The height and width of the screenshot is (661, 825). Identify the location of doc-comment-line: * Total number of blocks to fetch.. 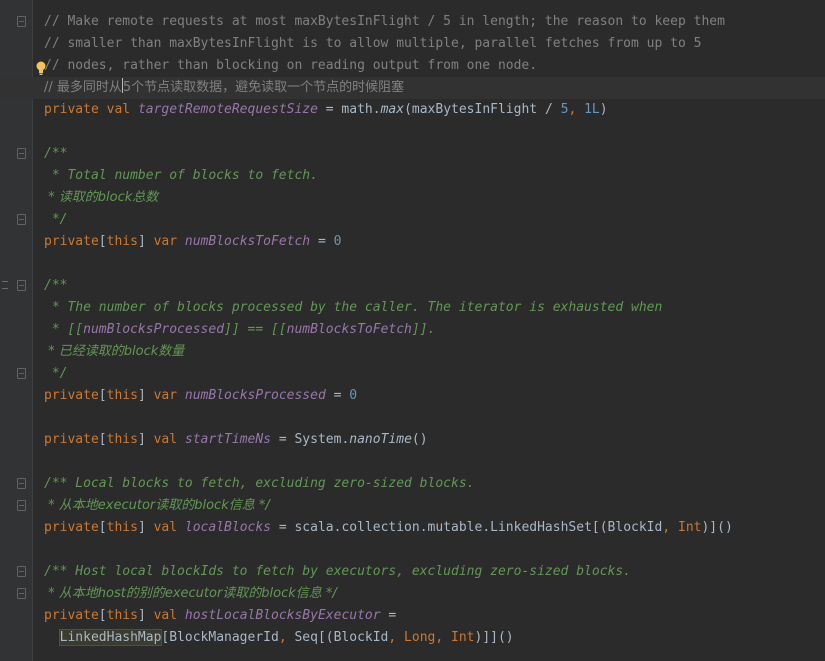
(181, 175).